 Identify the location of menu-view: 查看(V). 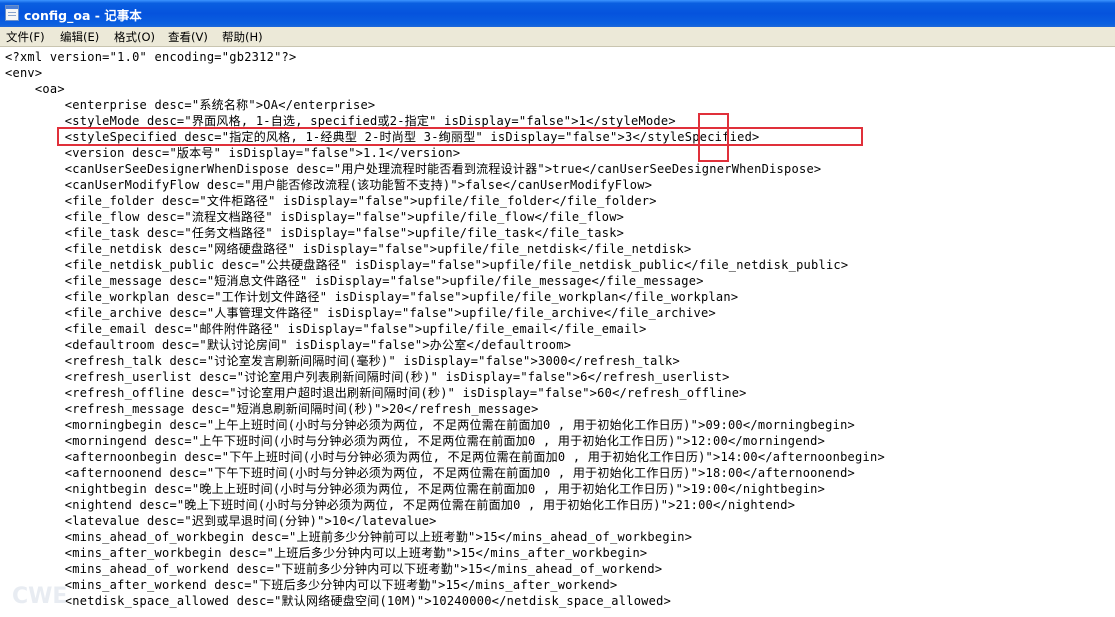
(188, 37).